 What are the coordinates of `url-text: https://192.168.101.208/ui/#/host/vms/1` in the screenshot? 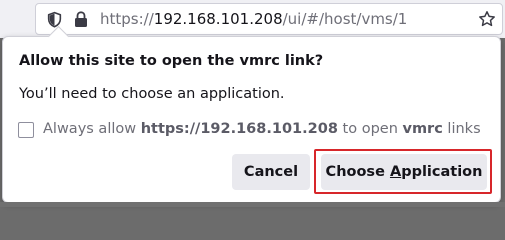 It's located at (253, 19).